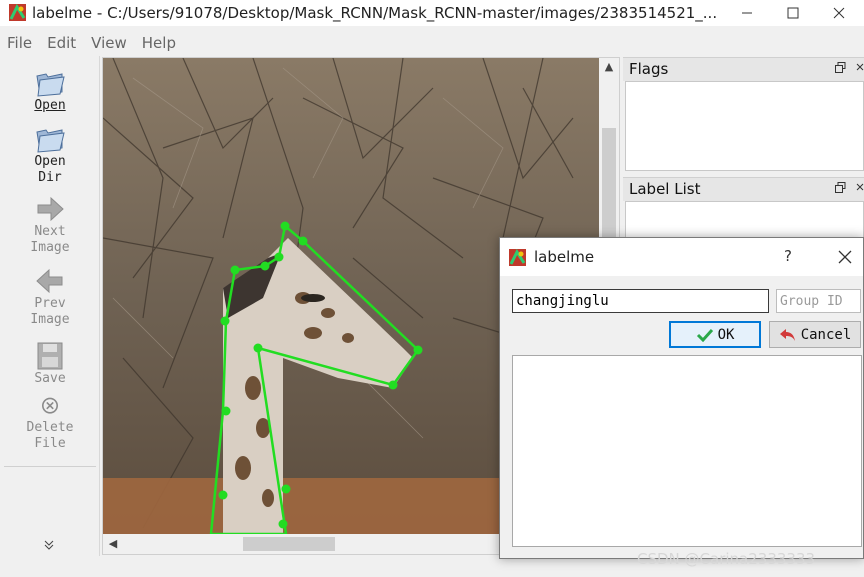 The width and height of the screenshot is (864, 577). I want to click on delete-file-button: Delete File, so click(50, 424).